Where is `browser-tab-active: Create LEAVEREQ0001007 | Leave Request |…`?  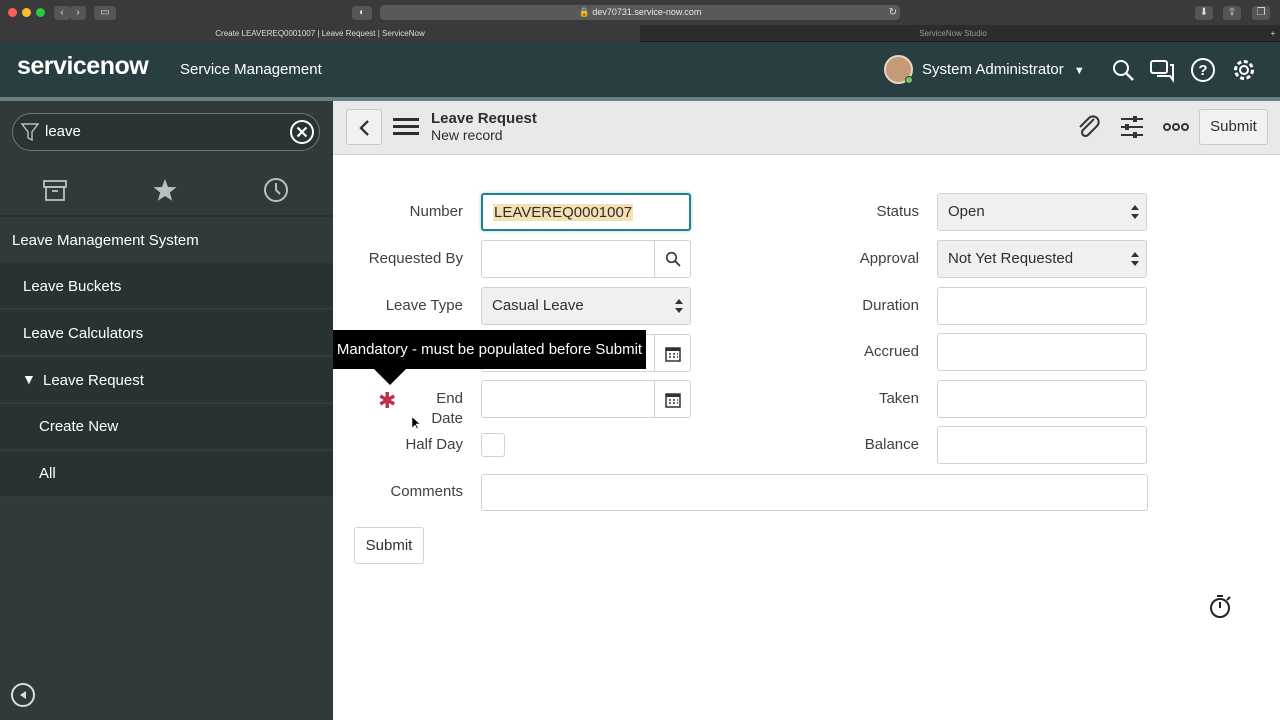
browser-tab-active: Create LEAVEREQ0001007 | Leave Request |… is located at coordinates (320, 33).